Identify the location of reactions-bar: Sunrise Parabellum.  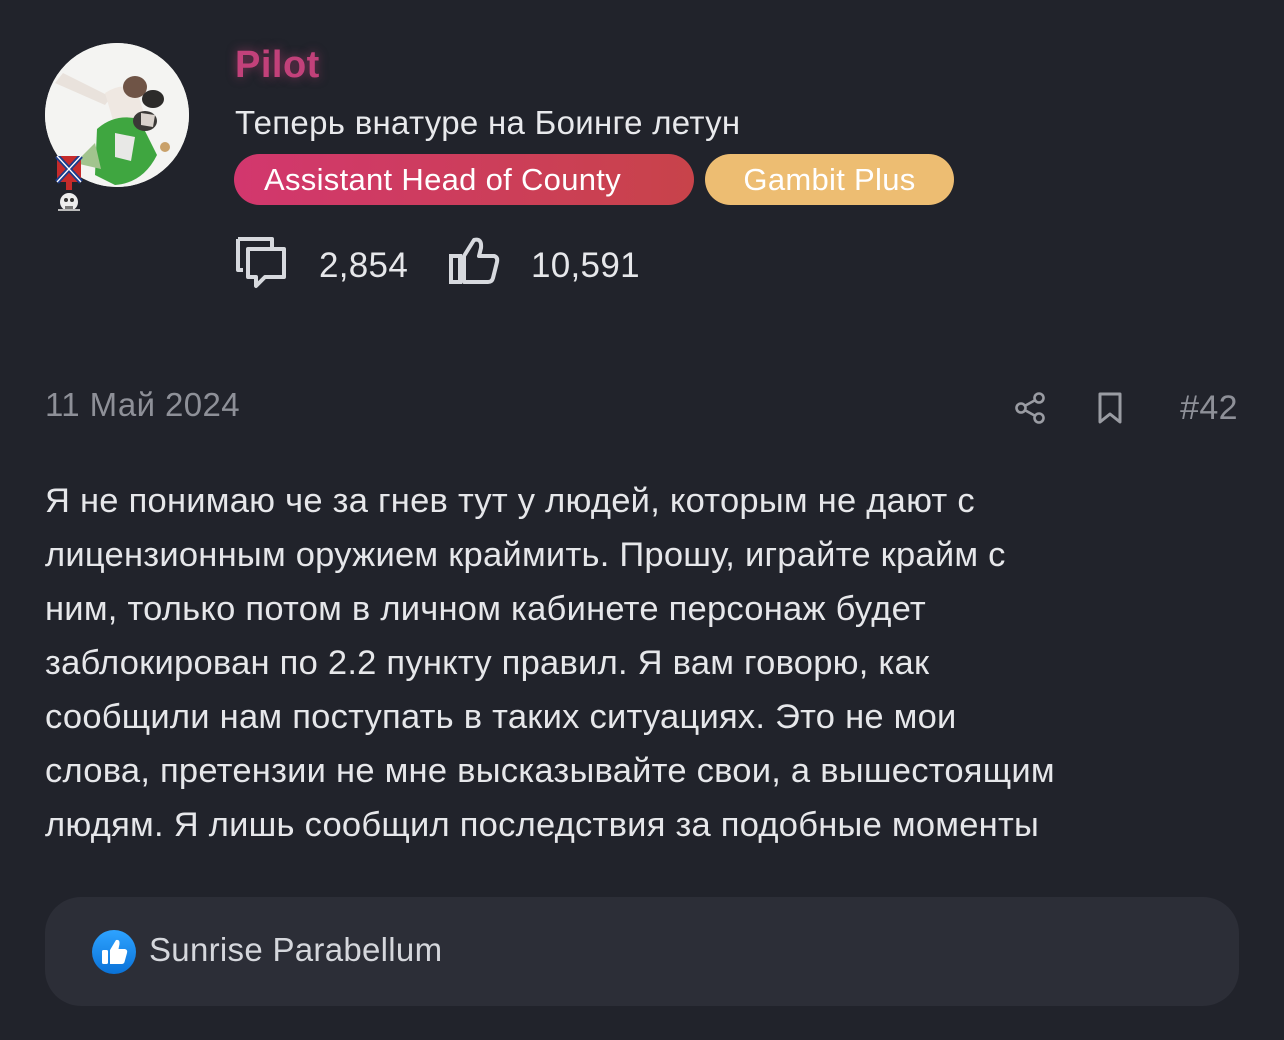
(642, 951).